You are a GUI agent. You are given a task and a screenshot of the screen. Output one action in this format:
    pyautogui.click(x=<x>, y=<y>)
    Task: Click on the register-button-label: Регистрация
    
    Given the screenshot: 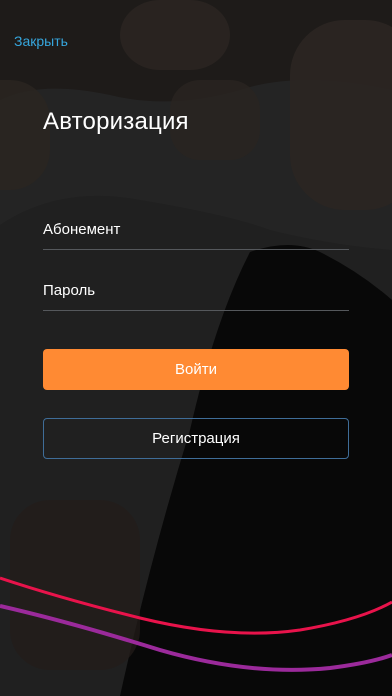 What is the action you would take?
    pyautogui.click(x=196, y=438)
    